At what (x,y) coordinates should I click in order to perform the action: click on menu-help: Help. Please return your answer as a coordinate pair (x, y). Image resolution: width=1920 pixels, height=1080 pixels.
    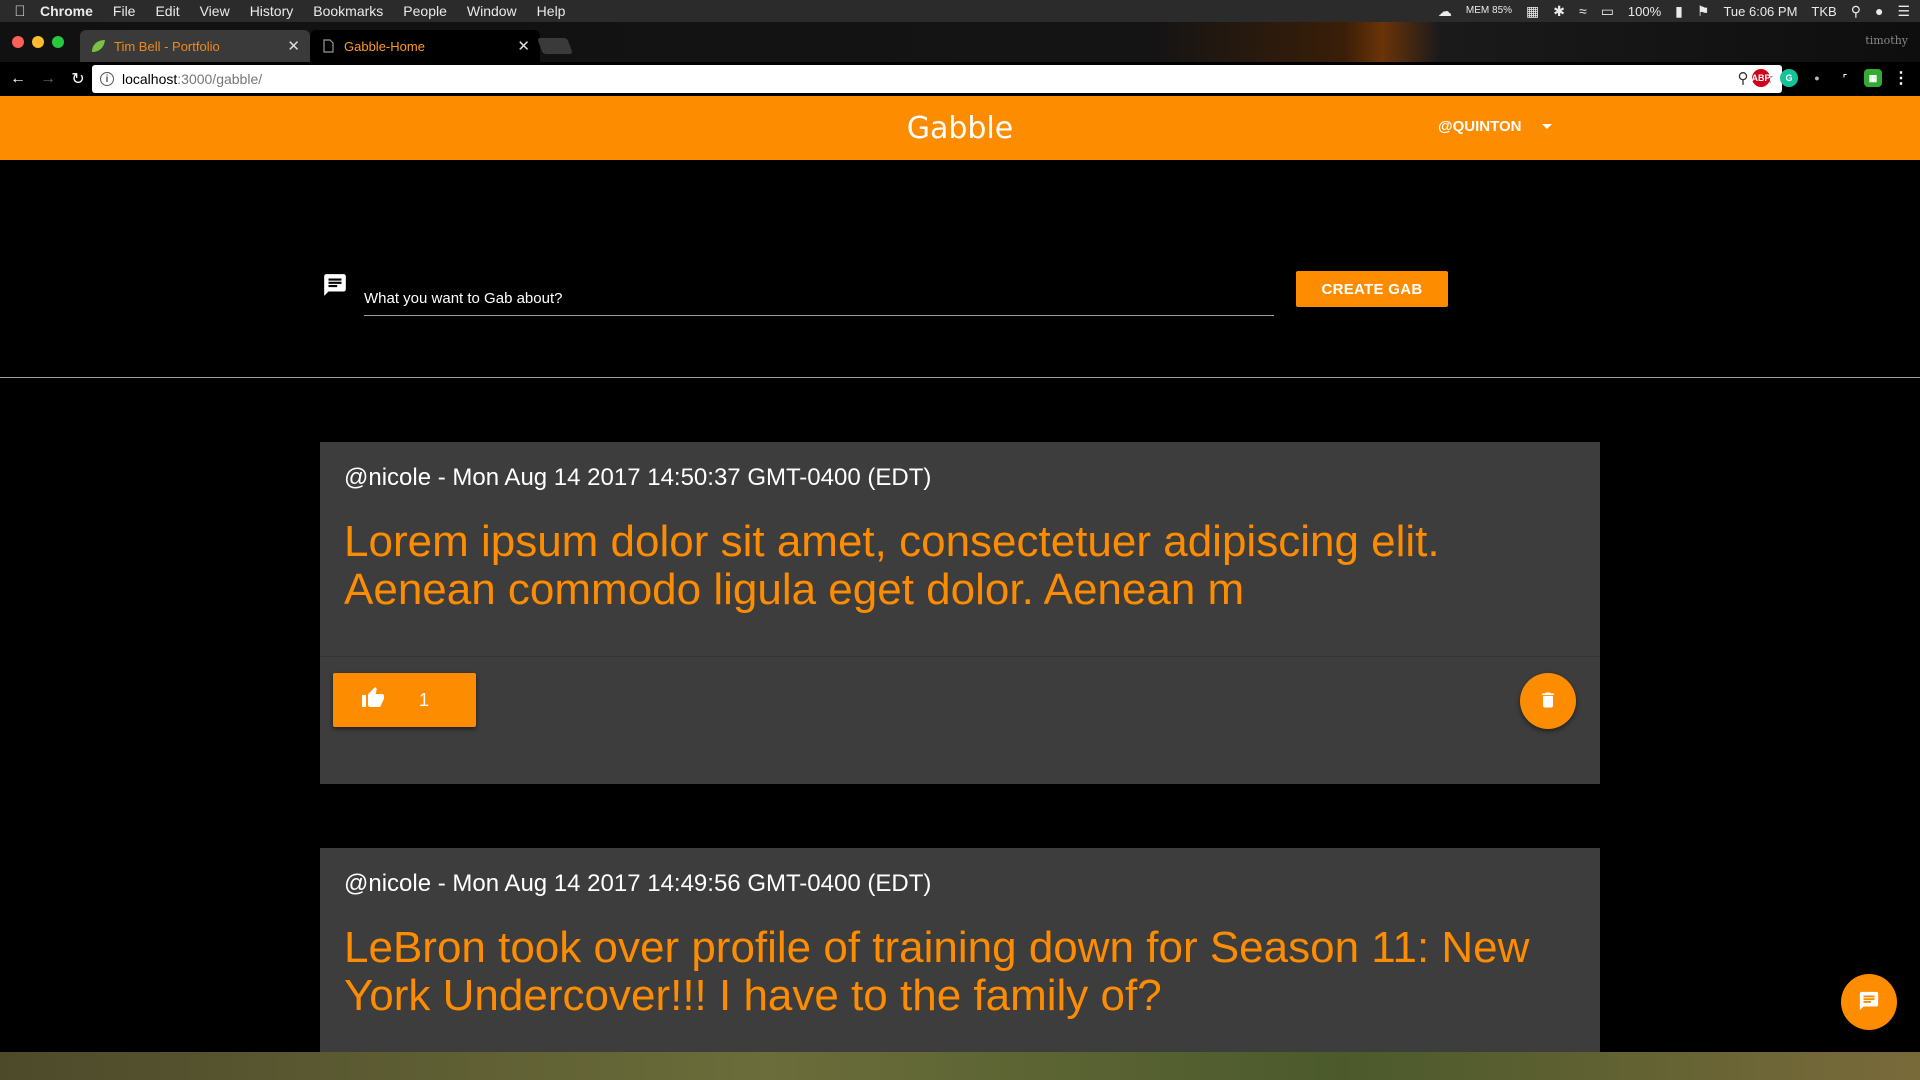
    Looking at the image, I should click on (551, 11).